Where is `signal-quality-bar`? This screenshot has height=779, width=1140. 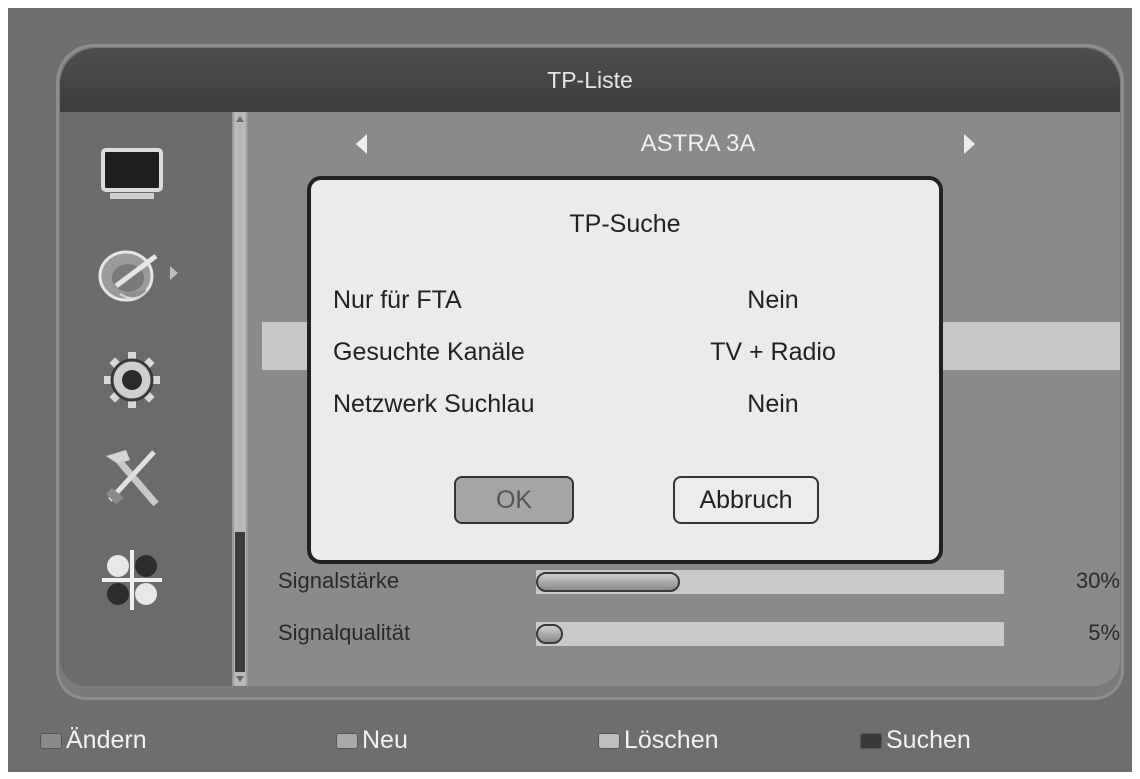 signal-quality-bar is located at coordinates (770, 634).